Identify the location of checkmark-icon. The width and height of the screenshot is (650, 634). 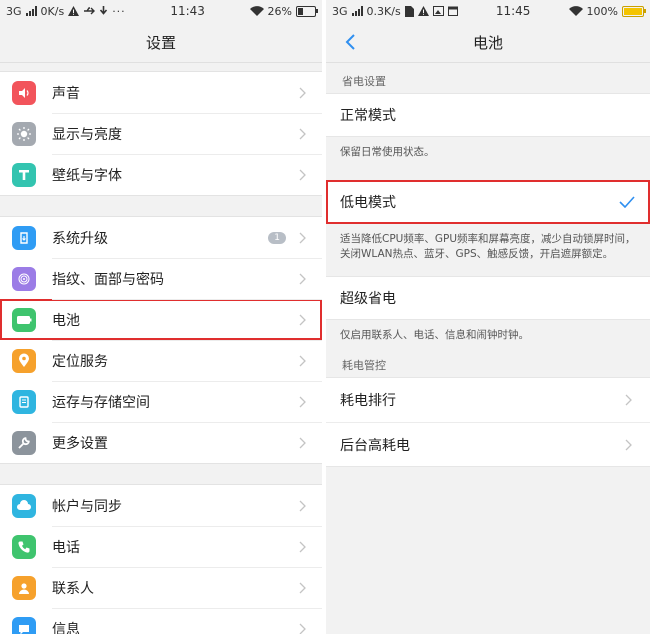
(627, 202).